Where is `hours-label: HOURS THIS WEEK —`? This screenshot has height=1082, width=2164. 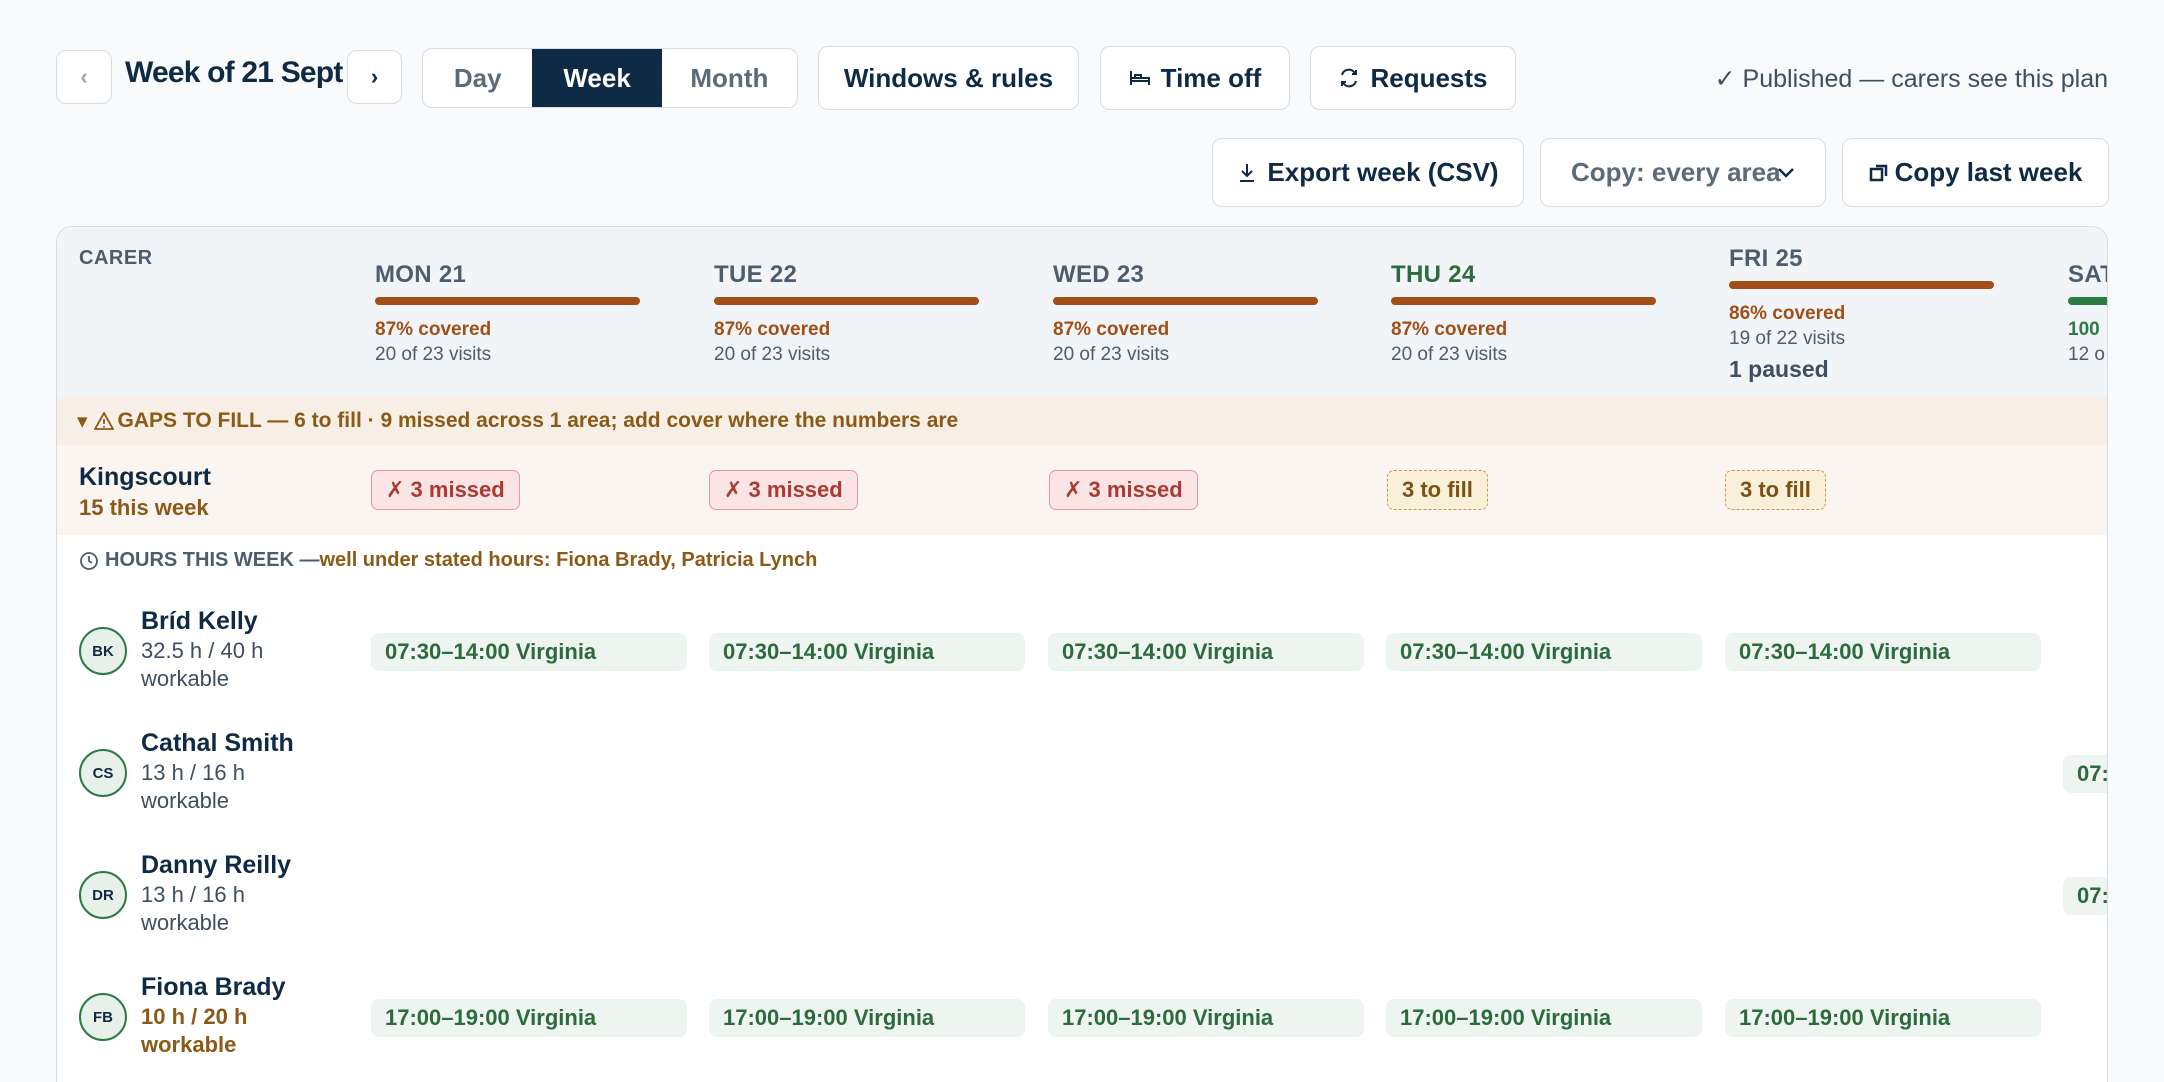 hours-label: HOURS THIS WEEK — is located at coordinates (212, 560).